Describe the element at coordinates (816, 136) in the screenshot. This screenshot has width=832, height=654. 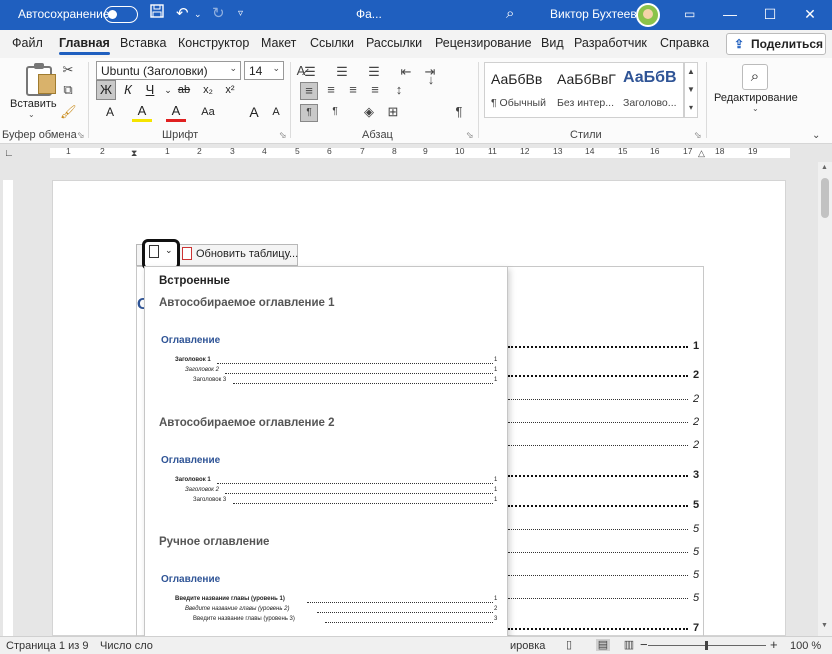
I see `ribbon-collapse-icon: ⌄` at that location.